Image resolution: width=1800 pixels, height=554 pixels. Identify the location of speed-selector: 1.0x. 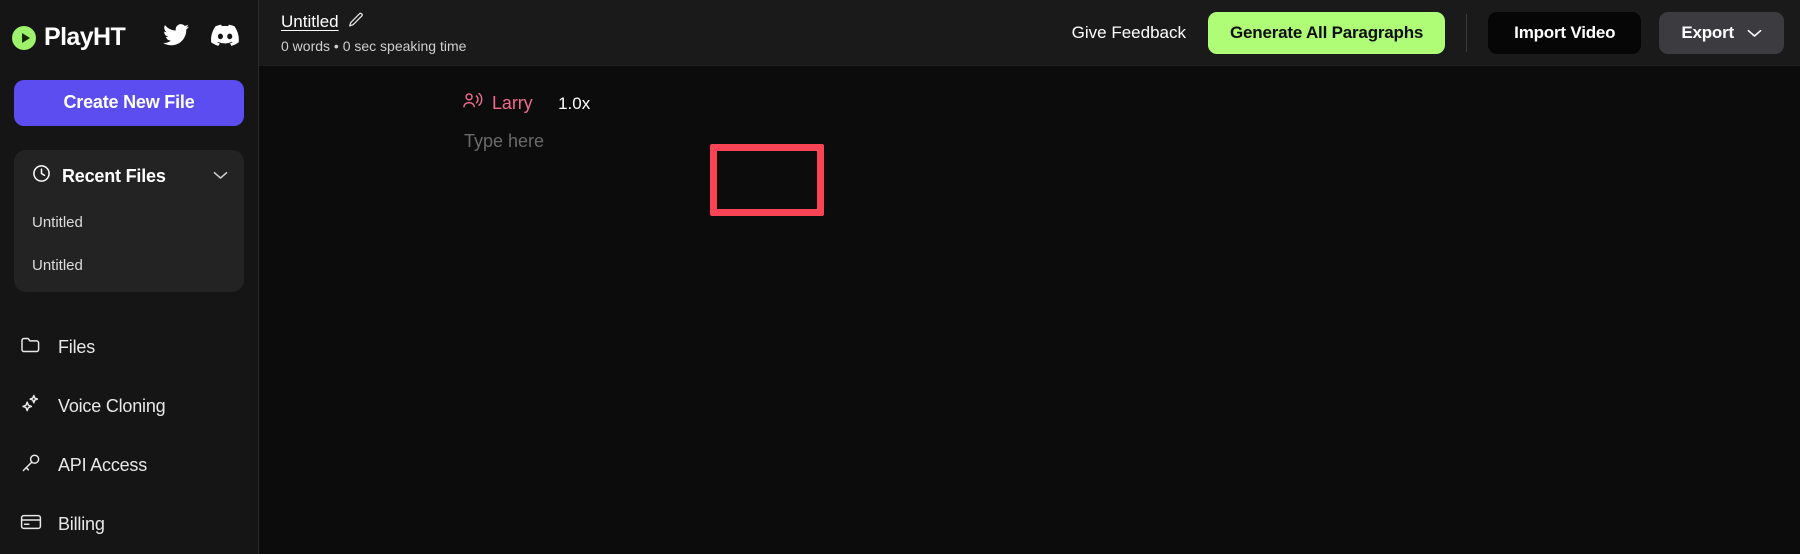
(574, 104).